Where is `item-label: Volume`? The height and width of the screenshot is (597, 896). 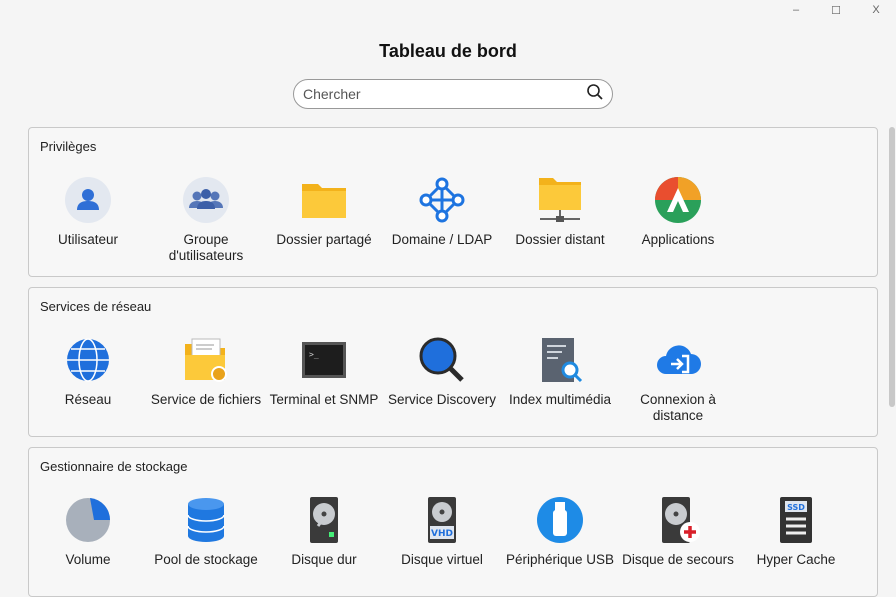 item-label: Volume is located at coordinates (88, 559).